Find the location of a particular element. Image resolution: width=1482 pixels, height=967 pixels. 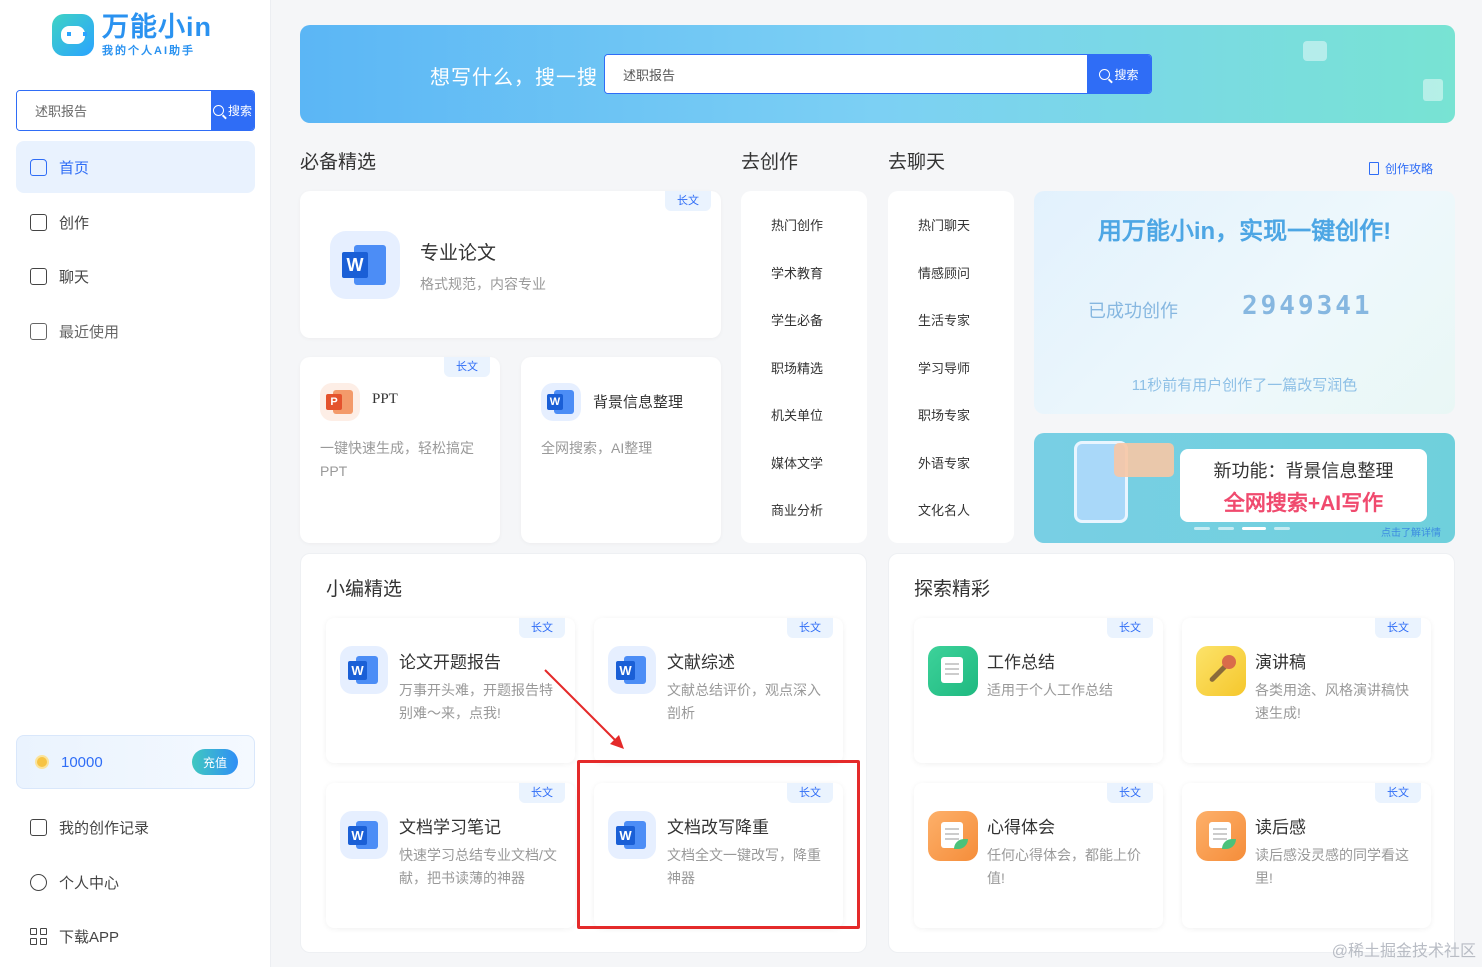

carousel-dots is located at coordinates (1242, 528).